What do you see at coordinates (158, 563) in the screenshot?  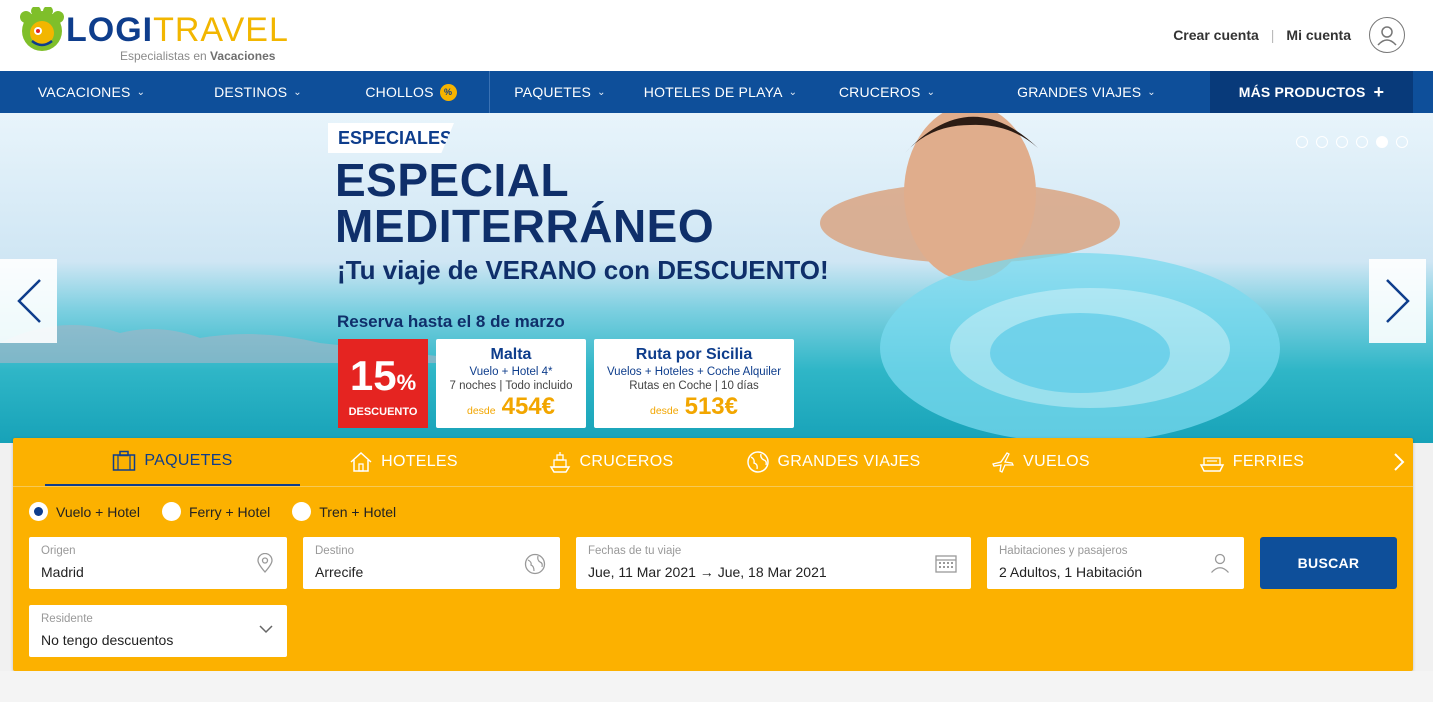 I see `origin-field: Origen Madrid` at bounding box center [158, 563].